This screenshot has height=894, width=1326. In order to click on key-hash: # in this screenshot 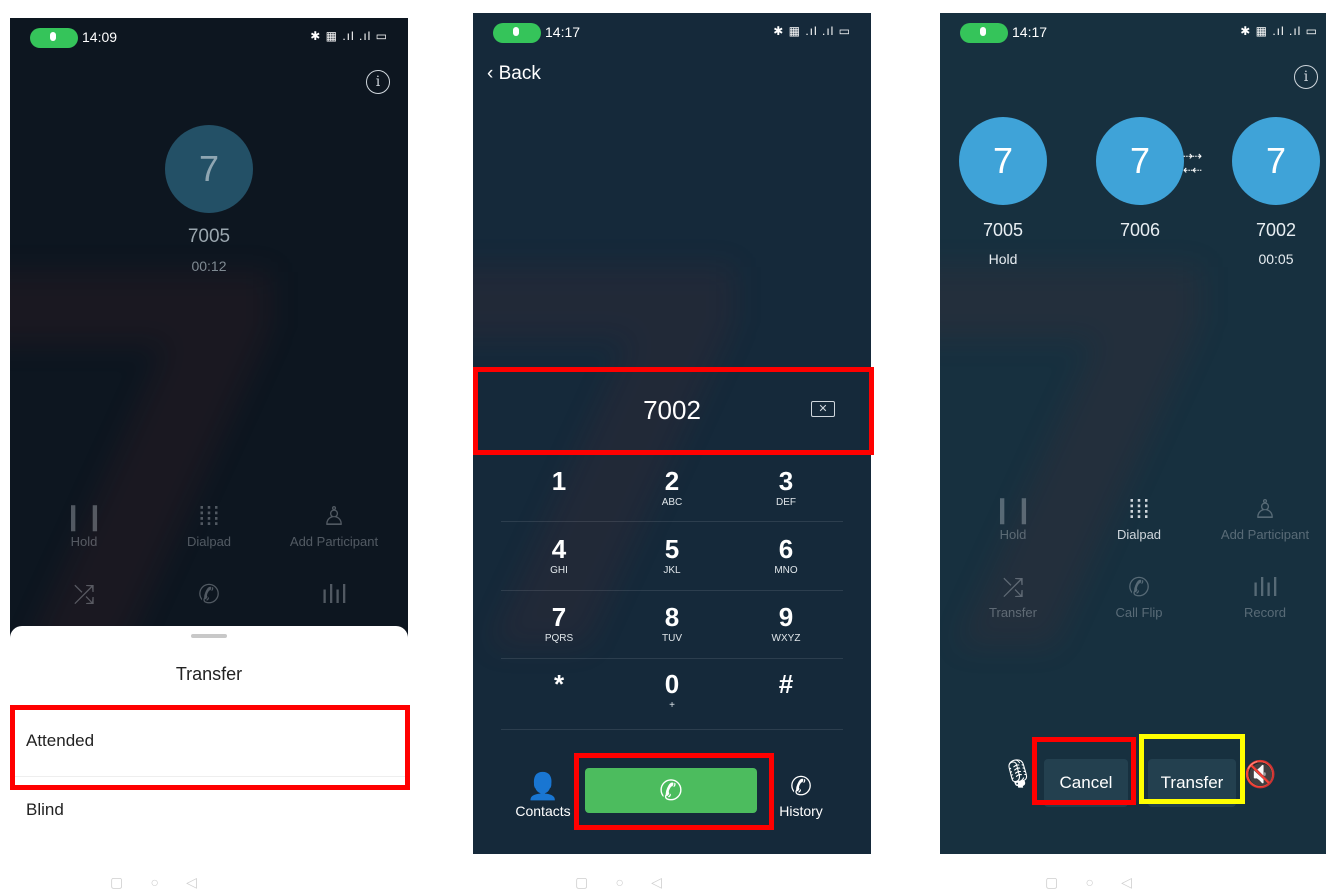, I will do `click(786, 700)`.